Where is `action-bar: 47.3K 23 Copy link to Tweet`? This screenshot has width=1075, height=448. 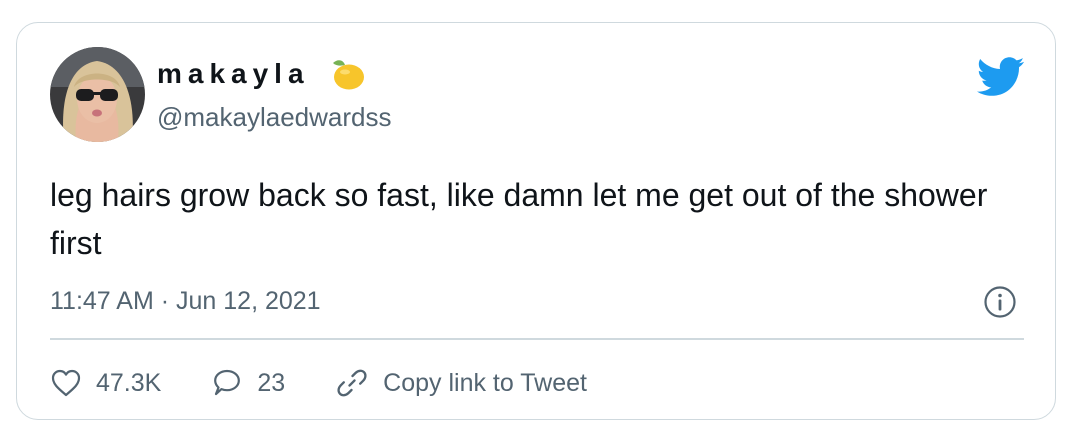 action-bar: 47.3K 23 Copy link to Tweet is located at coordinates (318, 383).